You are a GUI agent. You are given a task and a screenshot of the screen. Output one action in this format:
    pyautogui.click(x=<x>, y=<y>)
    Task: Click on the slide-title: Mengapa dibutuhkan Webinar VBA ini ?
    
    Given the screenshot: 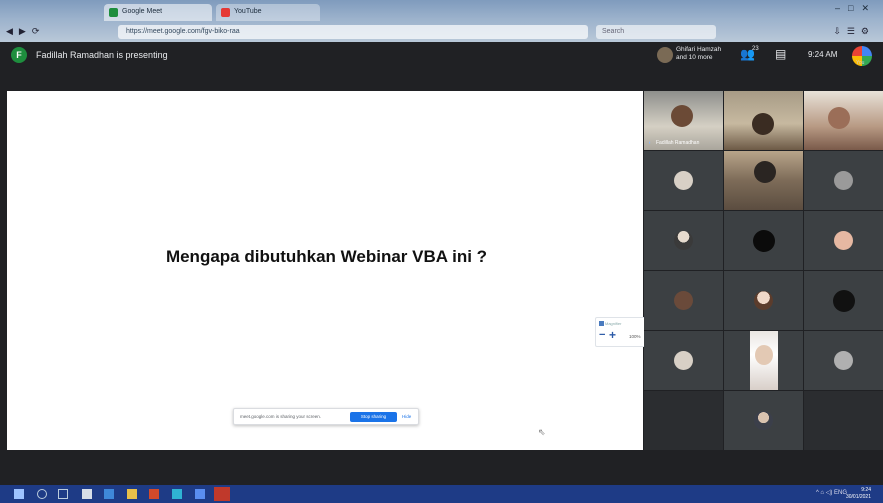 What is the action you would take?
    pyautogui.click(x=326, y=256)
    